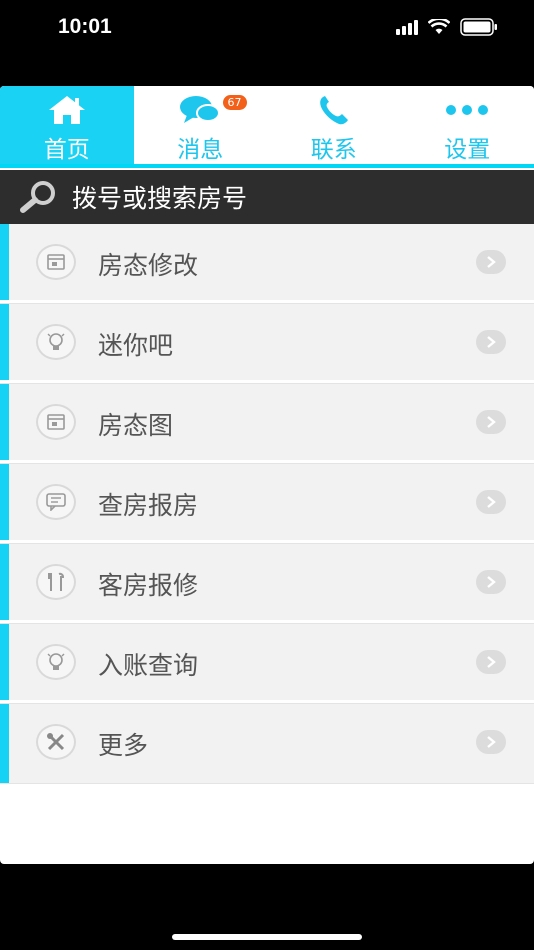 Image resolution: width=534 pixels, height=950 pixels. Describe the element at coordinates (56, 742) in the screenshot. I see `wrench-icon` at that location.